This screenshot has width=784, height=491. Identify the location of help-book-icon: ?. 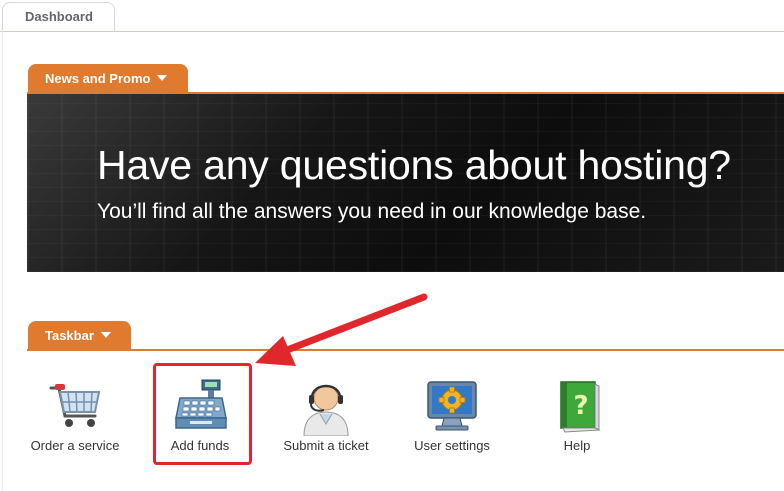
(580, 407).